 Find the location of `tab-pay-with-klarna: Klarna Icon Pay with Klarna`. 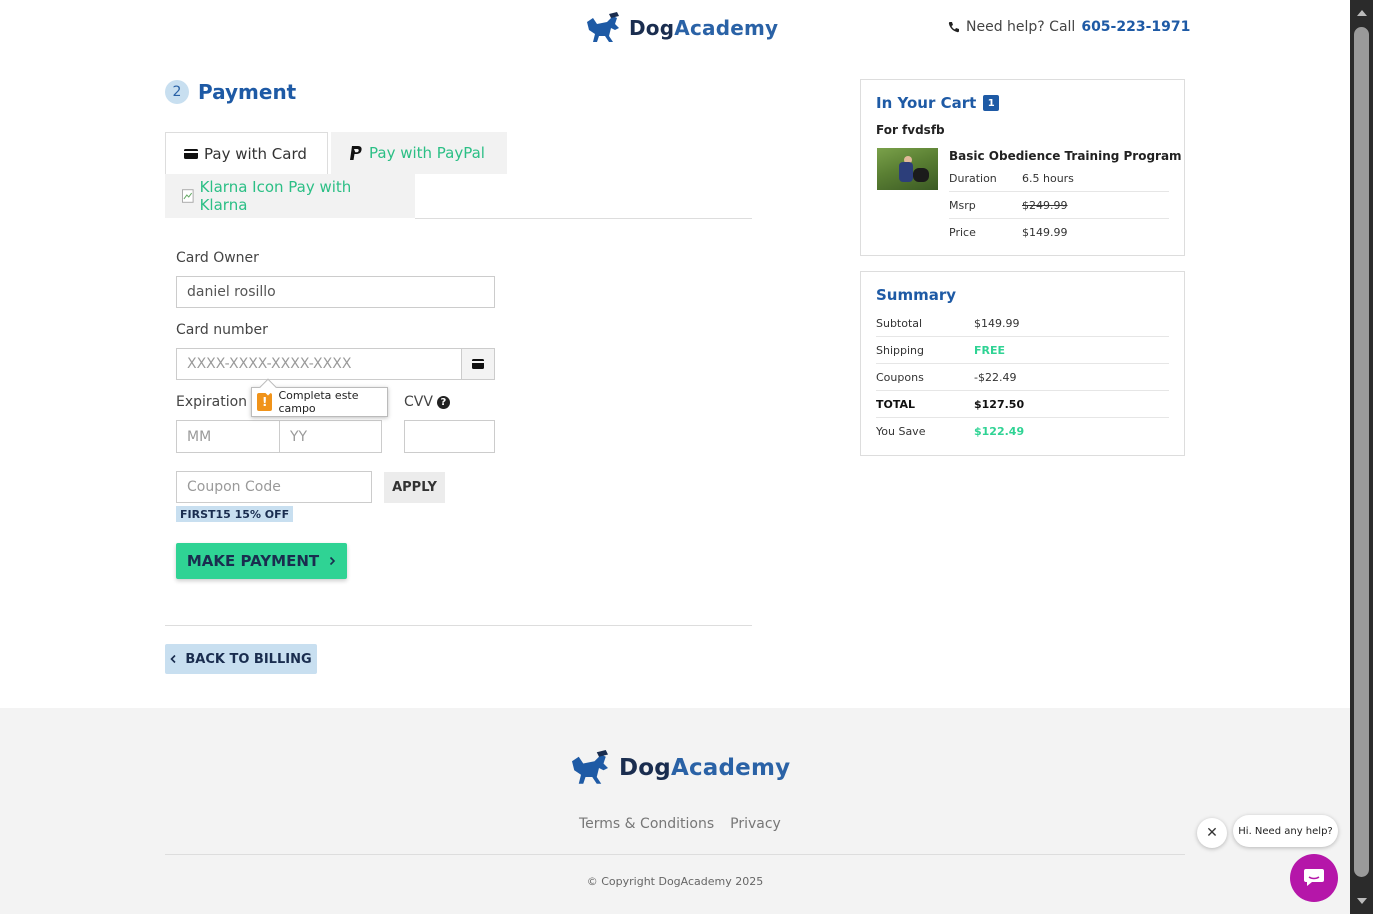

tab-pay-with-klarna: Klarna Icon Pay with Klarna is located at coordinates (290, 196).